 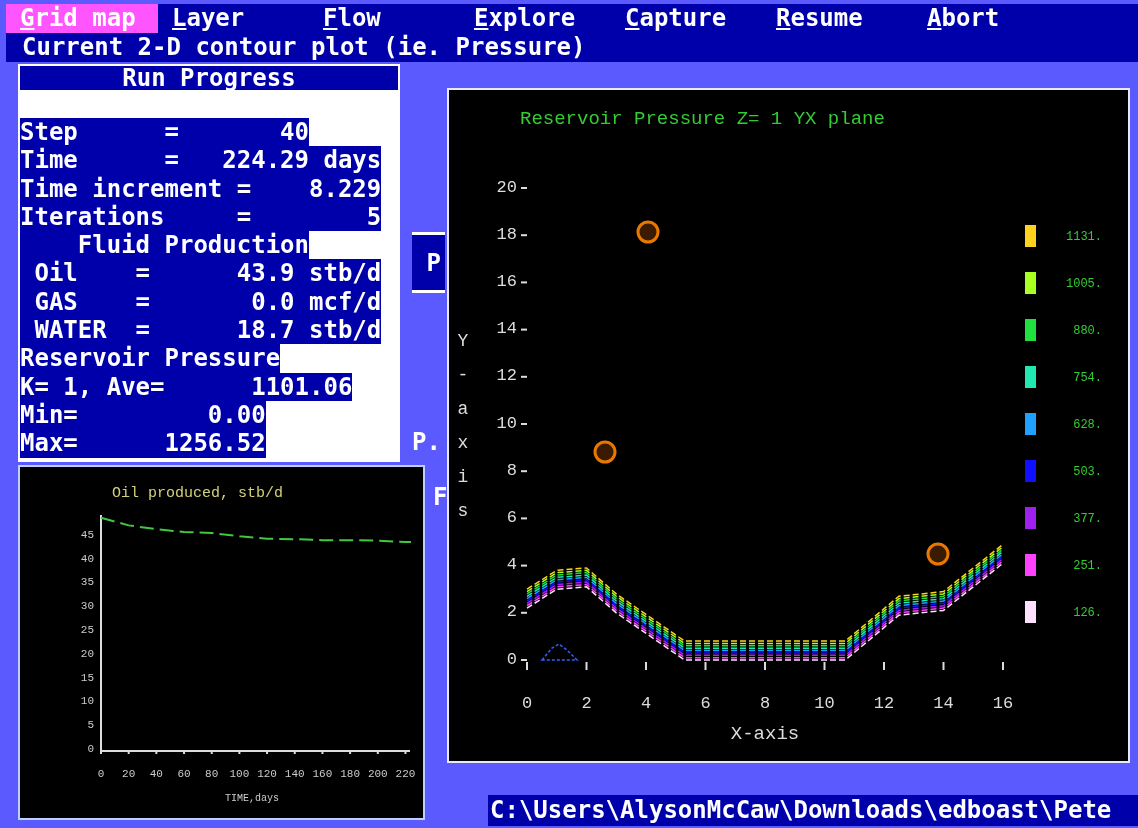 What do you see at coordinates (1087, 331) in the screenshot?
I see `legend-label: 880.` at bounding box center [1087, 331].